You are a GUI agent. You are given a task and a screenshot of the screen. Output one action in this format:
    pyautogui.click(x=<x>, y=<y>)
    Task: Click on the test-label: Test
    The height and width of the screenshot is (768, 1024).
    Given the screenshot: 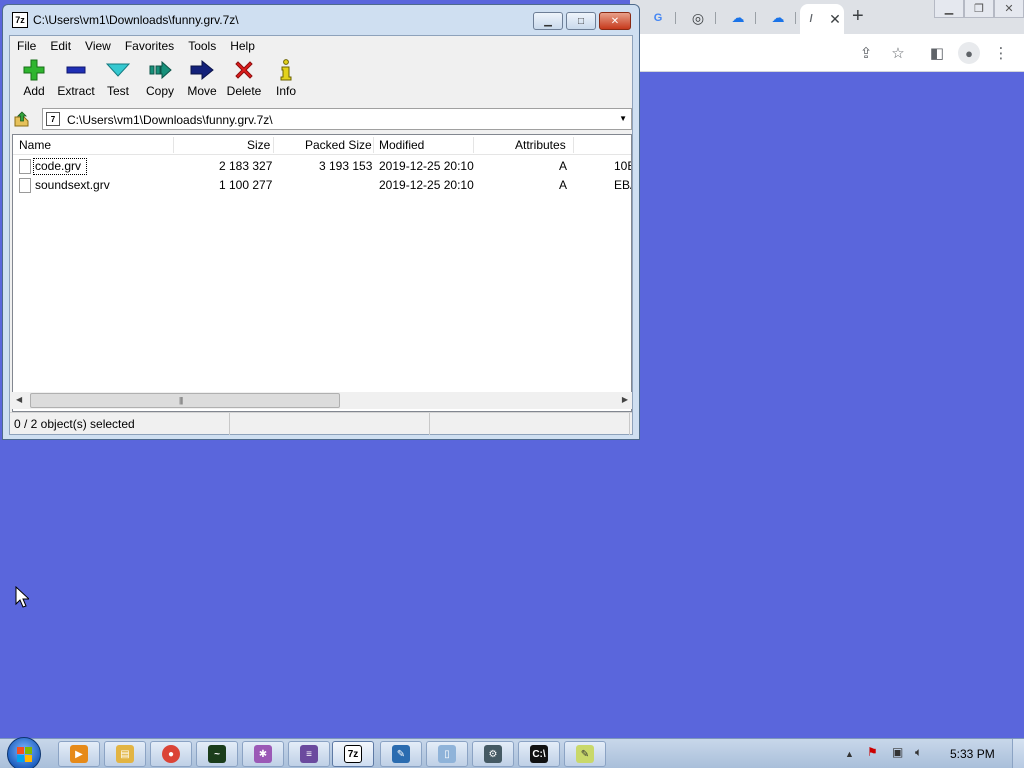 What is the action you would take?
    pyautogui.click(x=117, y=91)
    